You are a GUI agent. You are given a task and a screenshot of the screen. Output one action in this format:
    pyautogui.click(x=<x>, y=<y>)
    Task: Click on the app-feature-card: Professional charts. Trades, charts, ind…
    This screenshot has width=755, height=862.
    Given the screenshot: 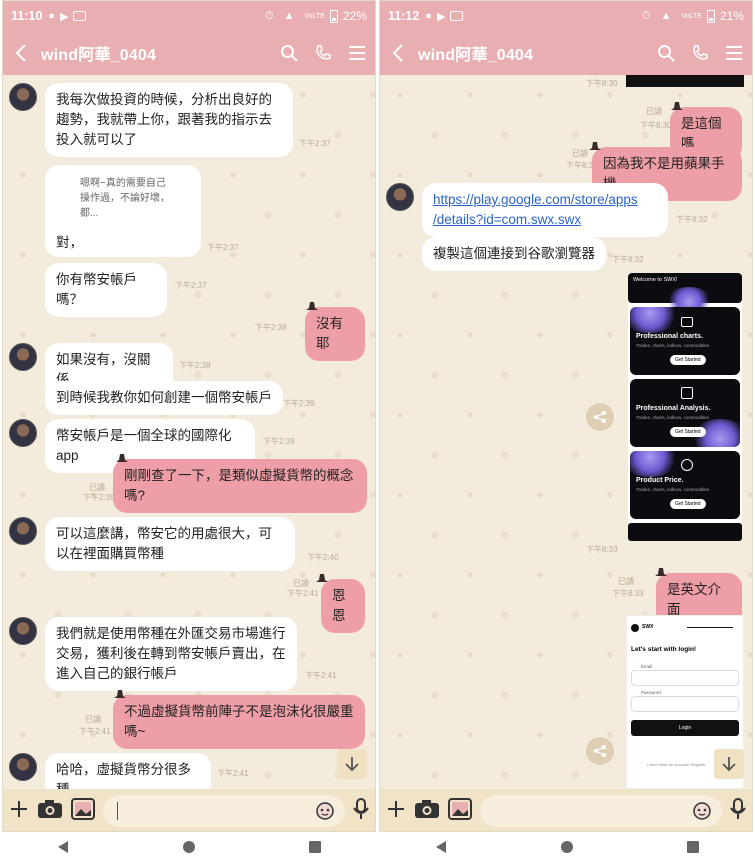 What is the action you would take?
    pyautogui.click(x=685, y=341)
    